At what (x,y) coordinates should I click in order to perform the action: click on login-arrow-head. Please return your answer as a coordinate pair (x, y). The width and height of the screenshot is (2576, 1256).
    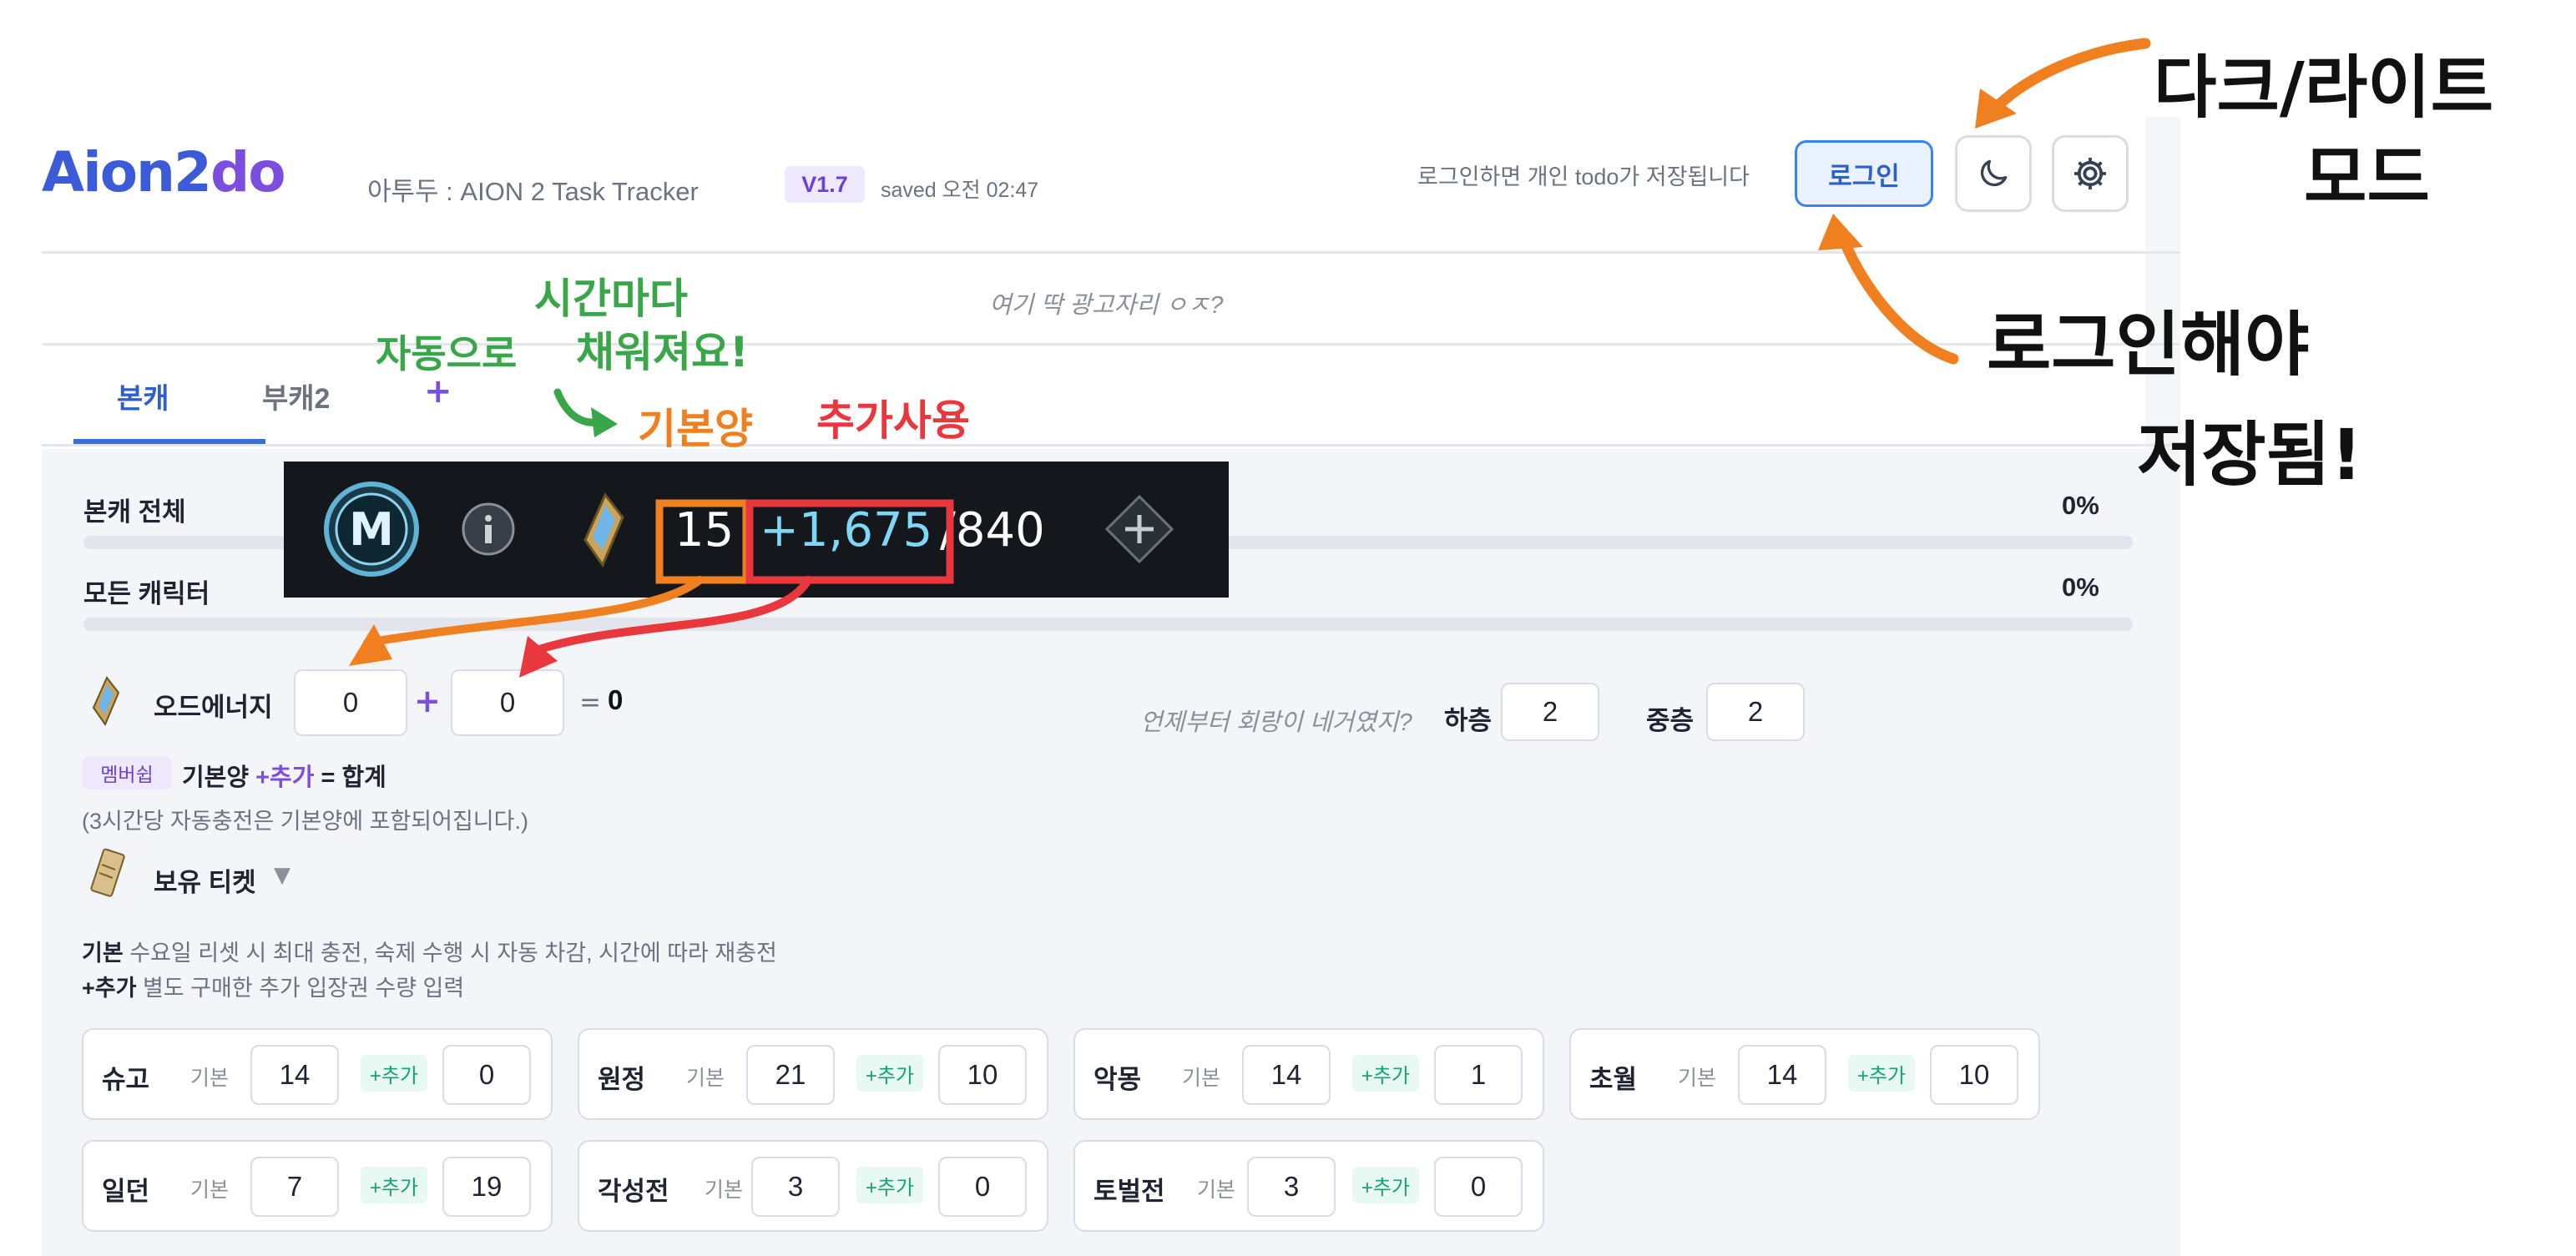
    Looking at the image, I should click on (1840, 232).